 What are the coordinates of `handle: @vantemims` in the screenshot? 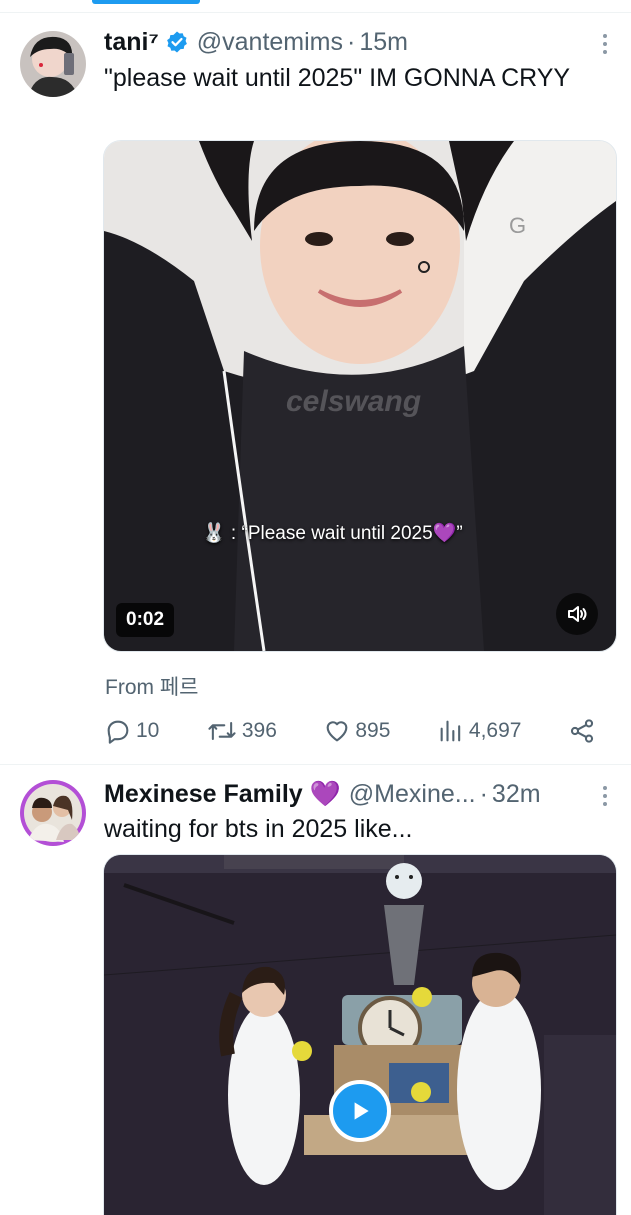 It's located at (270, 42).